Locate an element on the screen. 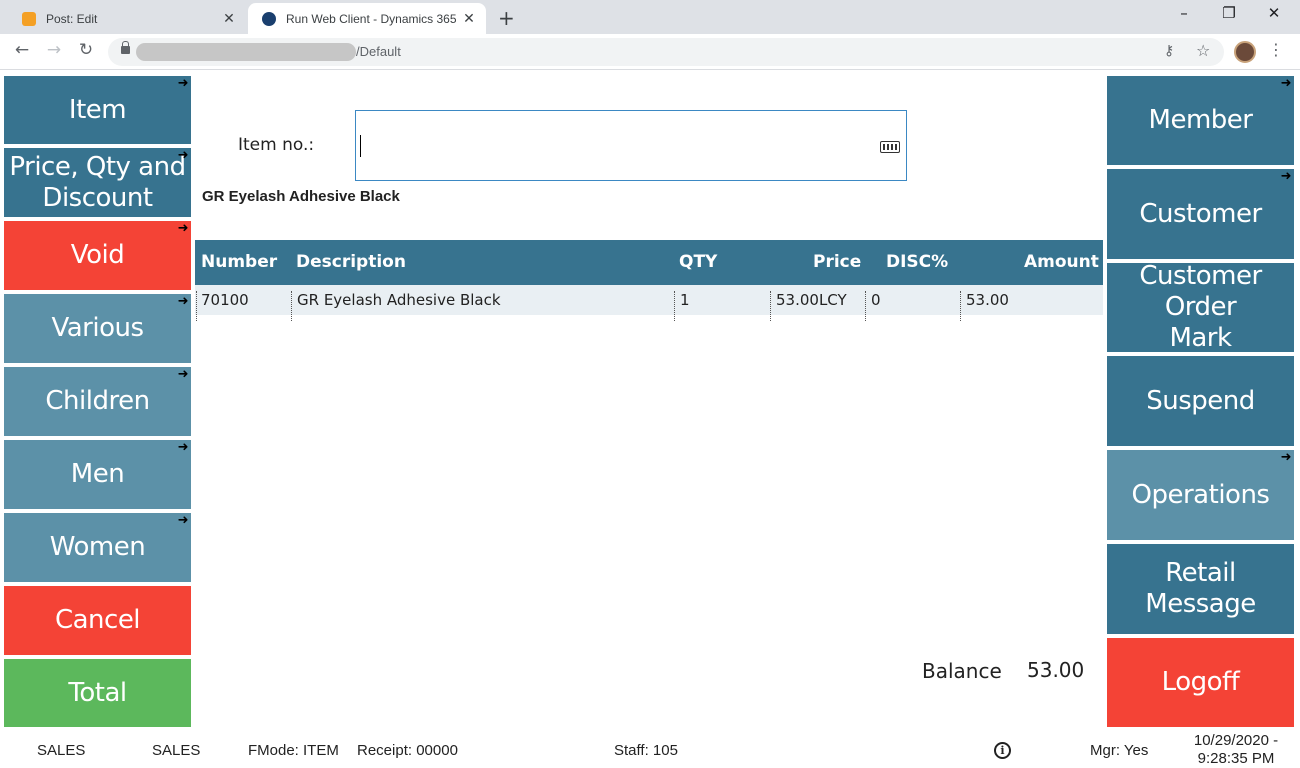  column-qty: QTY is located at coordinates (698, 262).